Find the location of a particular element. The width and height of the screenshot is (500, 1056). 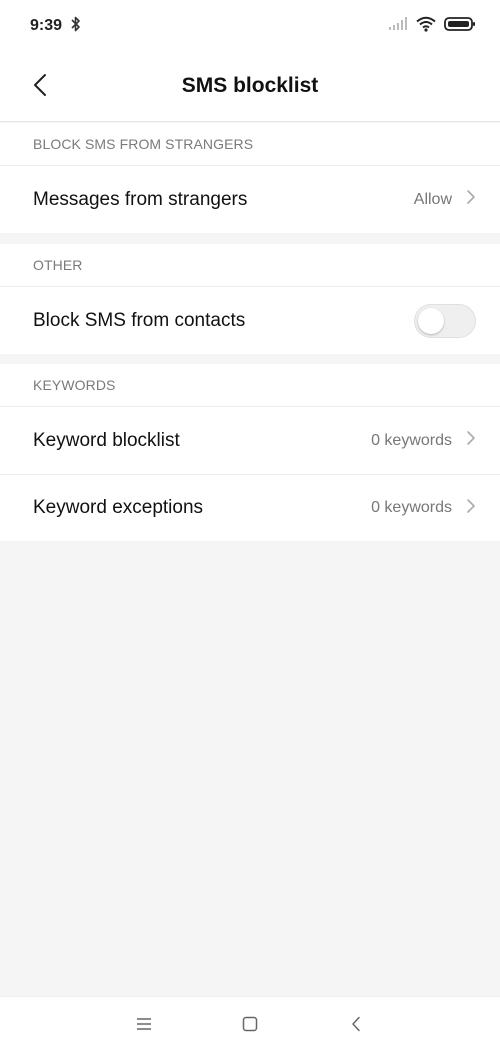

block-sms-from-contacts-row: Block SMS from contacts is located at coordinates (250, 320).